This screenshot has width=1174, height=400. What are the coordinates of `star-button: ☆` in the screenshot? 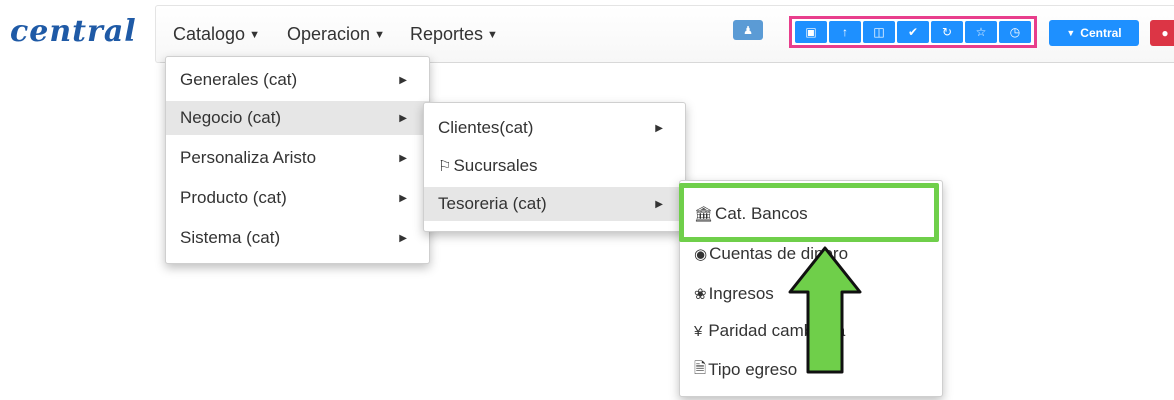 It's located at (981, 32).